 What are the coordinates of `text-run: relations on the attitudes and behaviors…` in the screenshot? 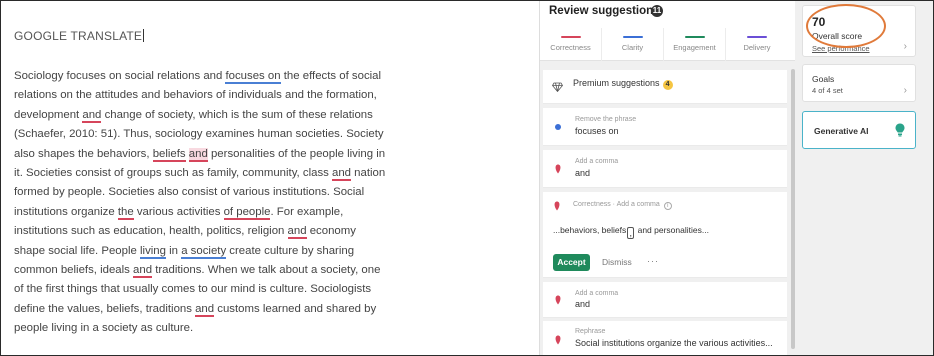 It's located at (195, 95).